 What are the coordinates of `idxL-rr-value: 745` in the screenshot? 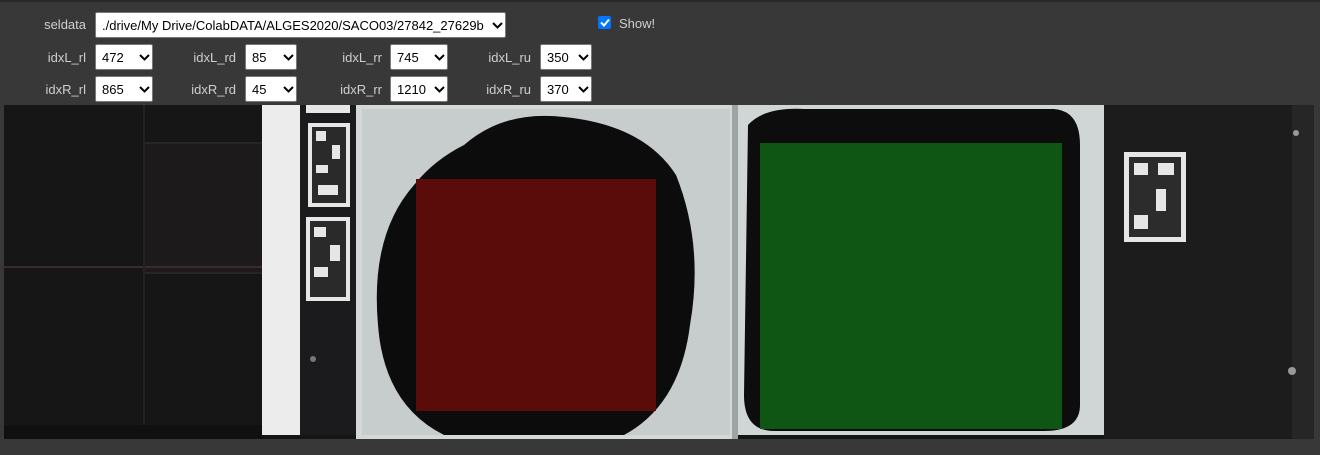 It's located at (408, 57).